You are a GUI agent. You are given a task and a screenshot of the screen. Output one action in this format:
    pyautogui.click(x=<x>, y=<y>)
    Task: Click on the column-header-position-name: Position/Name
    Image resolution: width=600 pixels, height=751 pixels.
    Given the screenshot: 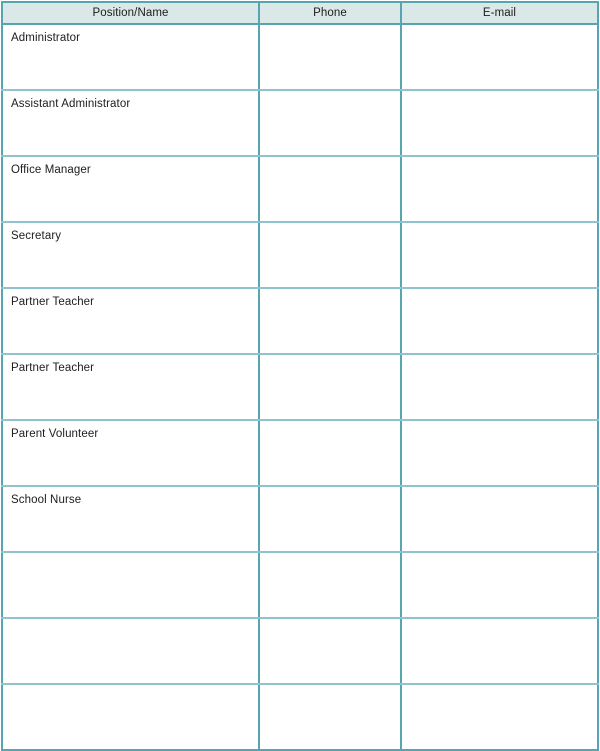 What is the action you would take?
    pyautogui.click(x=131, y=13)
    